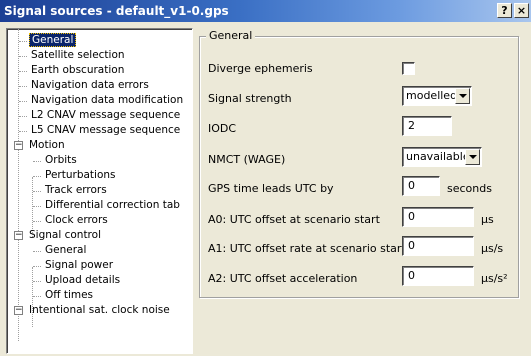 The height and width of the screenshot is (356, 531). I want to click on tree-item-navigation-data-errors: Navigation data errors, so click(90, 85).